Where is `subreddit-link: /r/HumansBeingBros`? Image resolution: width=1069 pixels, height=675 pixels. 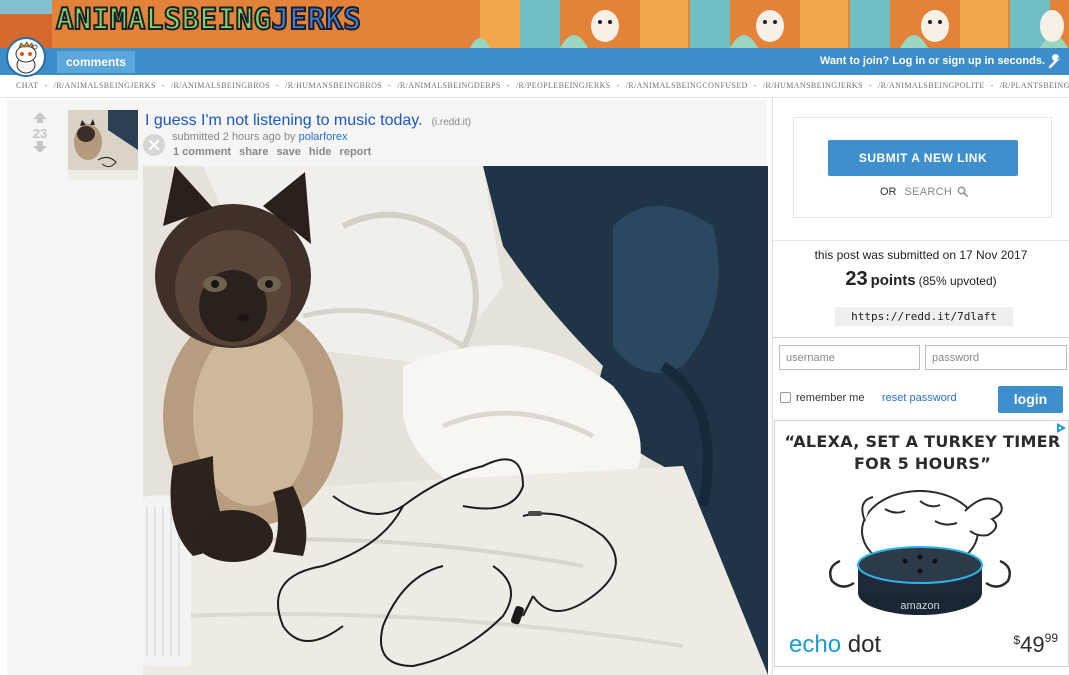 subreddit-link: /r/HumansBeingBros is located at coordinates (333, 85).